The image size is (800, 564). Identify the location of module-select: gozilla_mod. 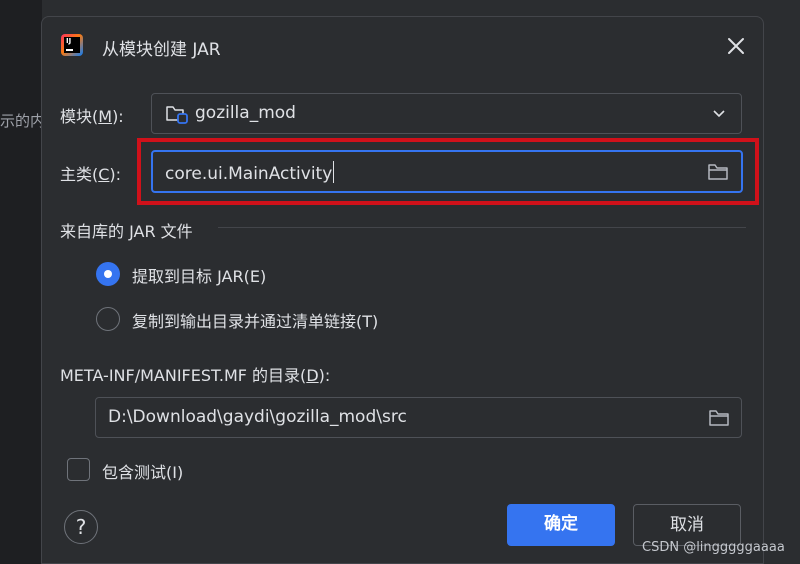
(446, 113).